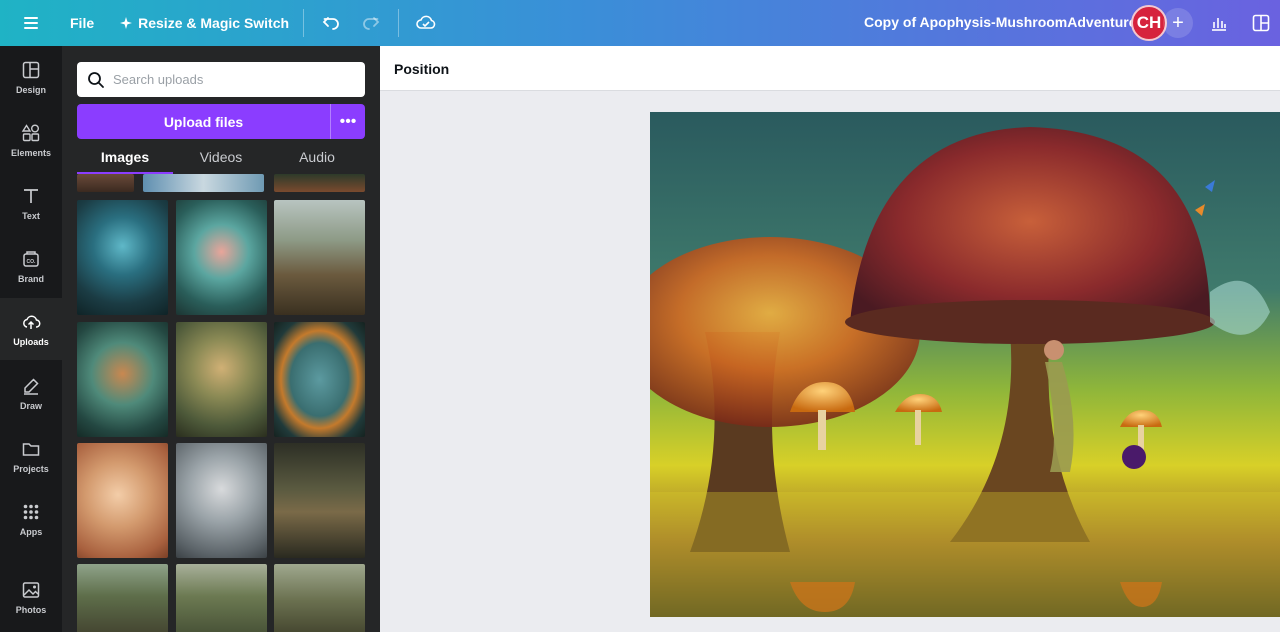  I want to click on rail-item-elements: Elements, so click(31, 140).